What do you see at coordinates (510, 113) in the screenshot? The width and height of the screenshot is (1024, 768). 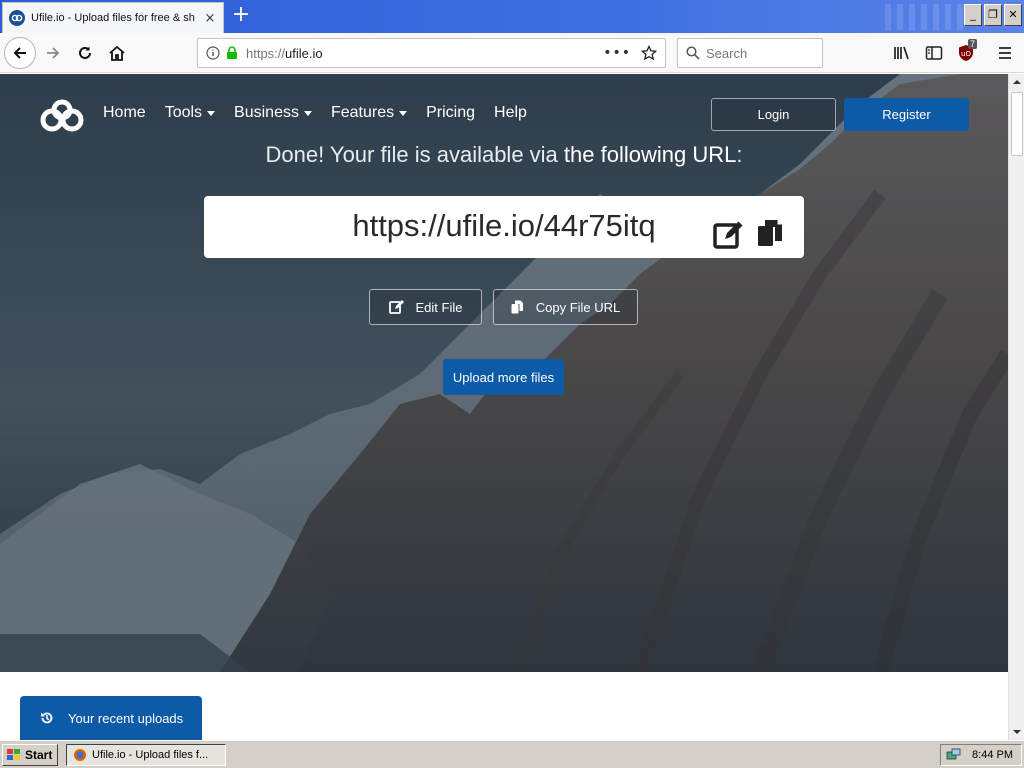 I see `nav-help: Help` at bounding box center [510, 113].